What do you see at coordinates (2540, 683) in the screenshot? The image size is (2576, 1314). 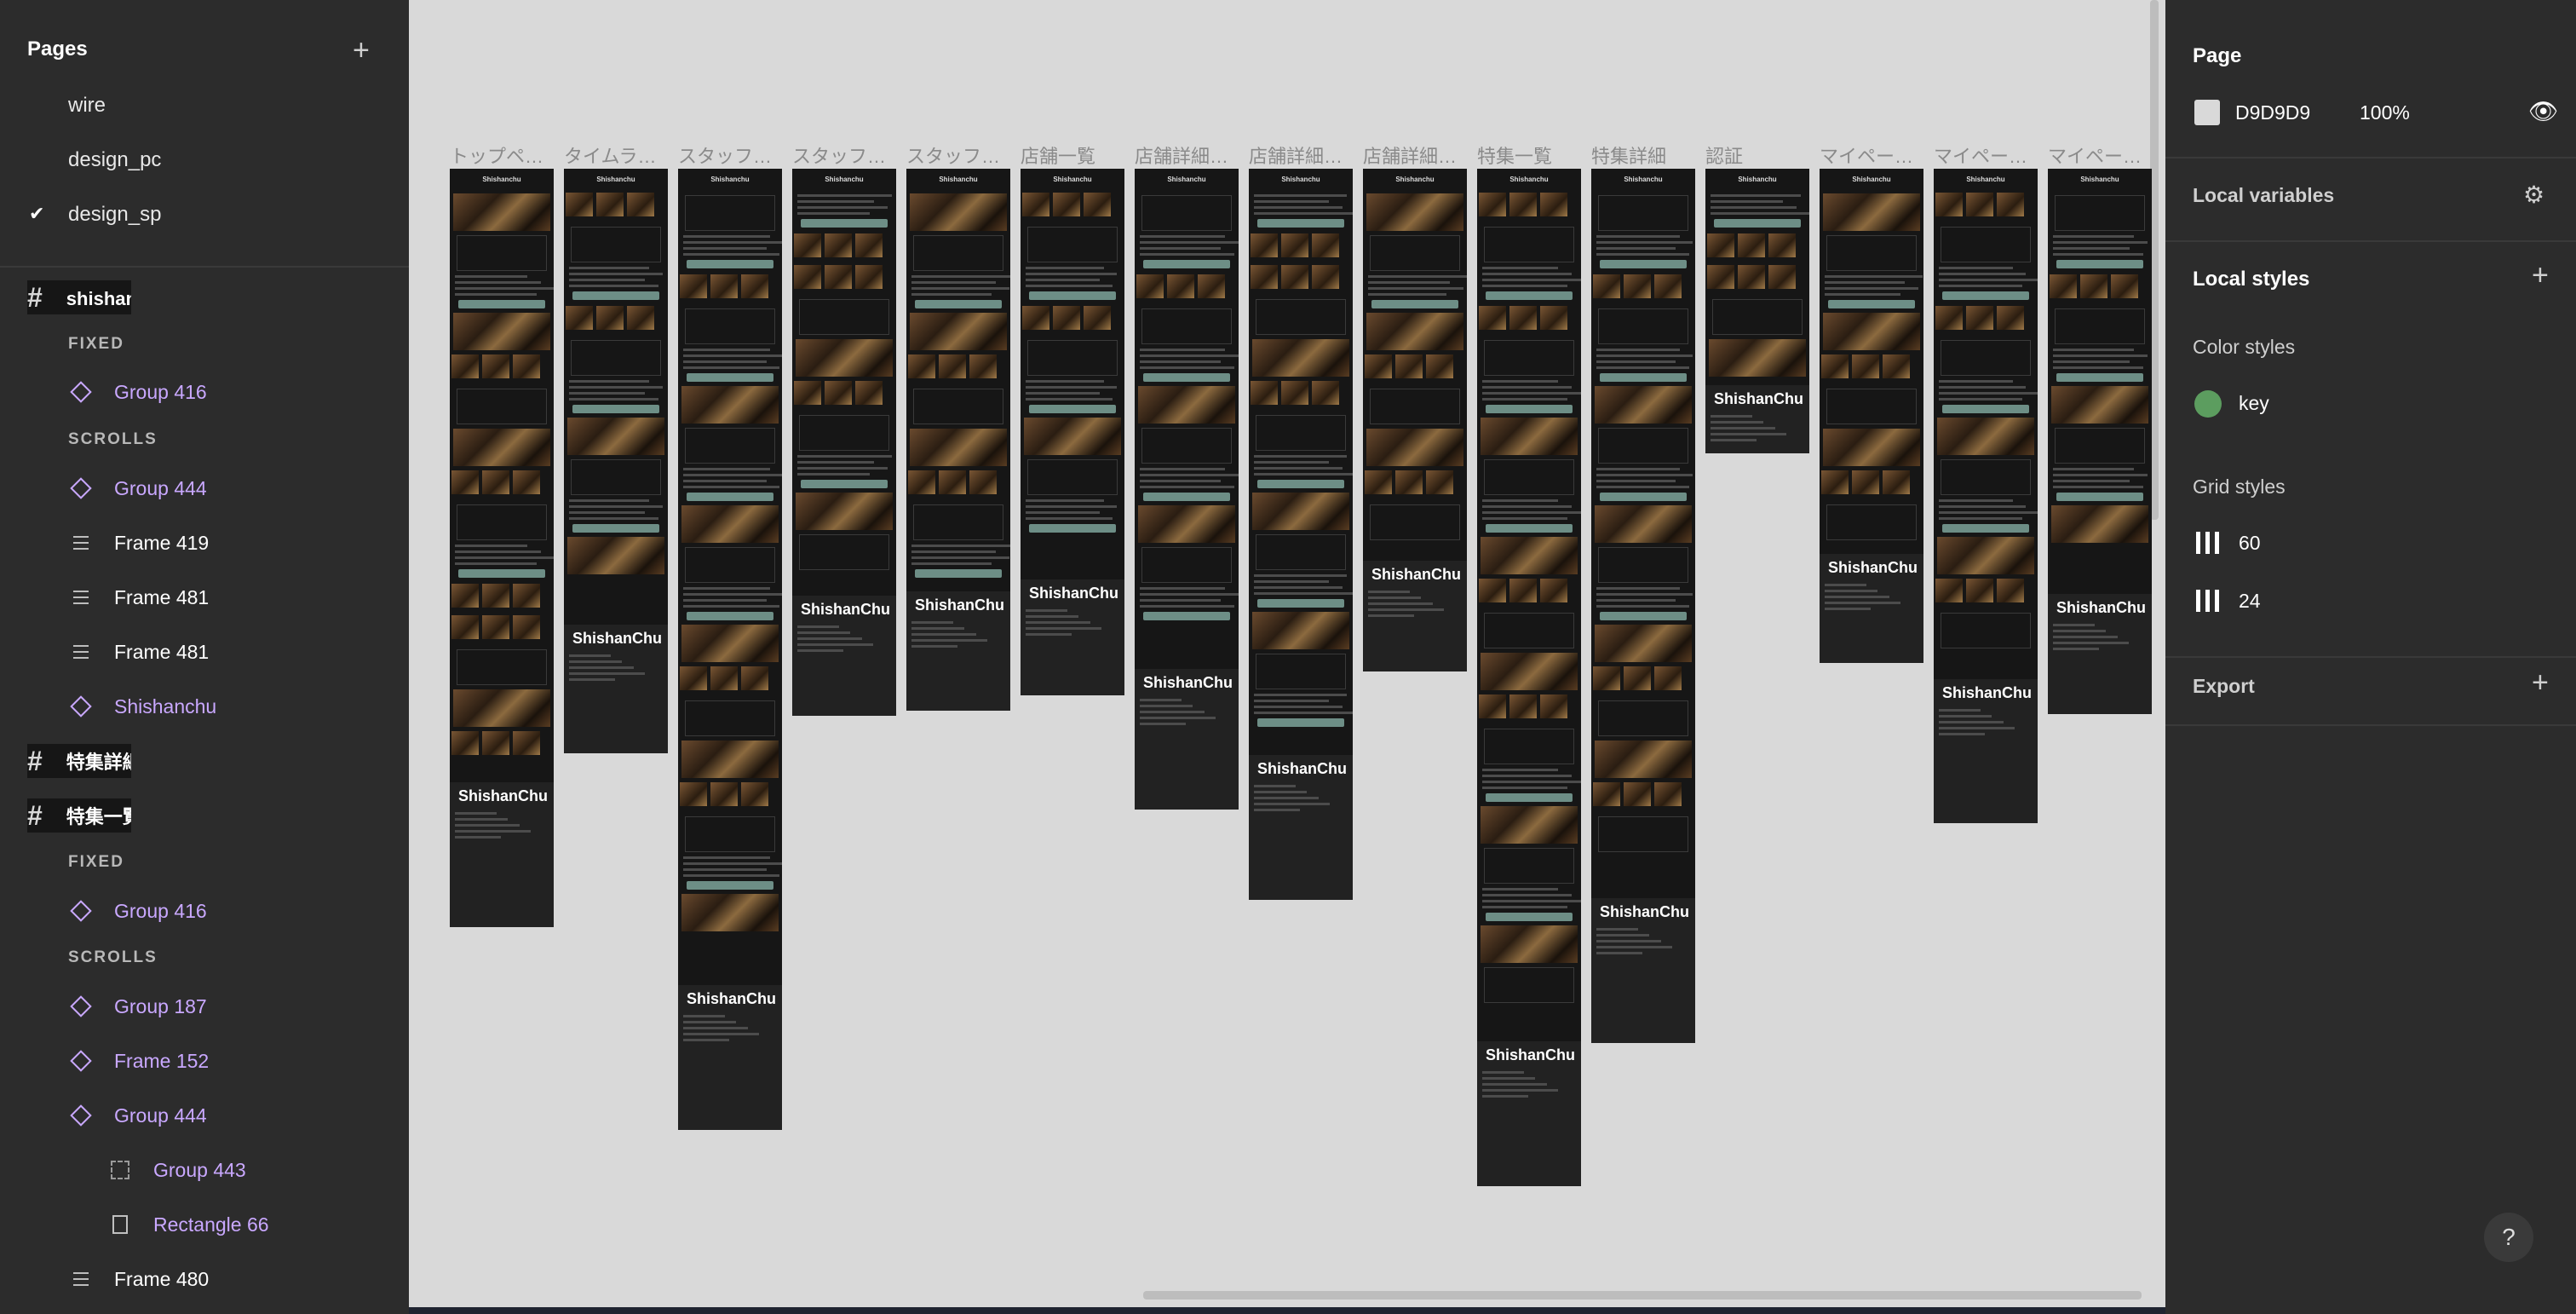 I see `add-export-icon: +` at bounding box center [2540, 683].